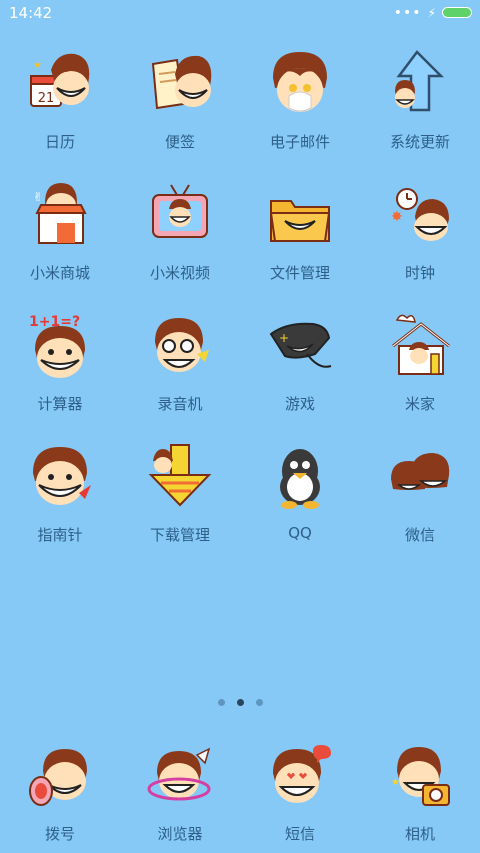  Describe the element at coordinates (179, 142) in the screenshot. I see `app-label: 便签` at that location.